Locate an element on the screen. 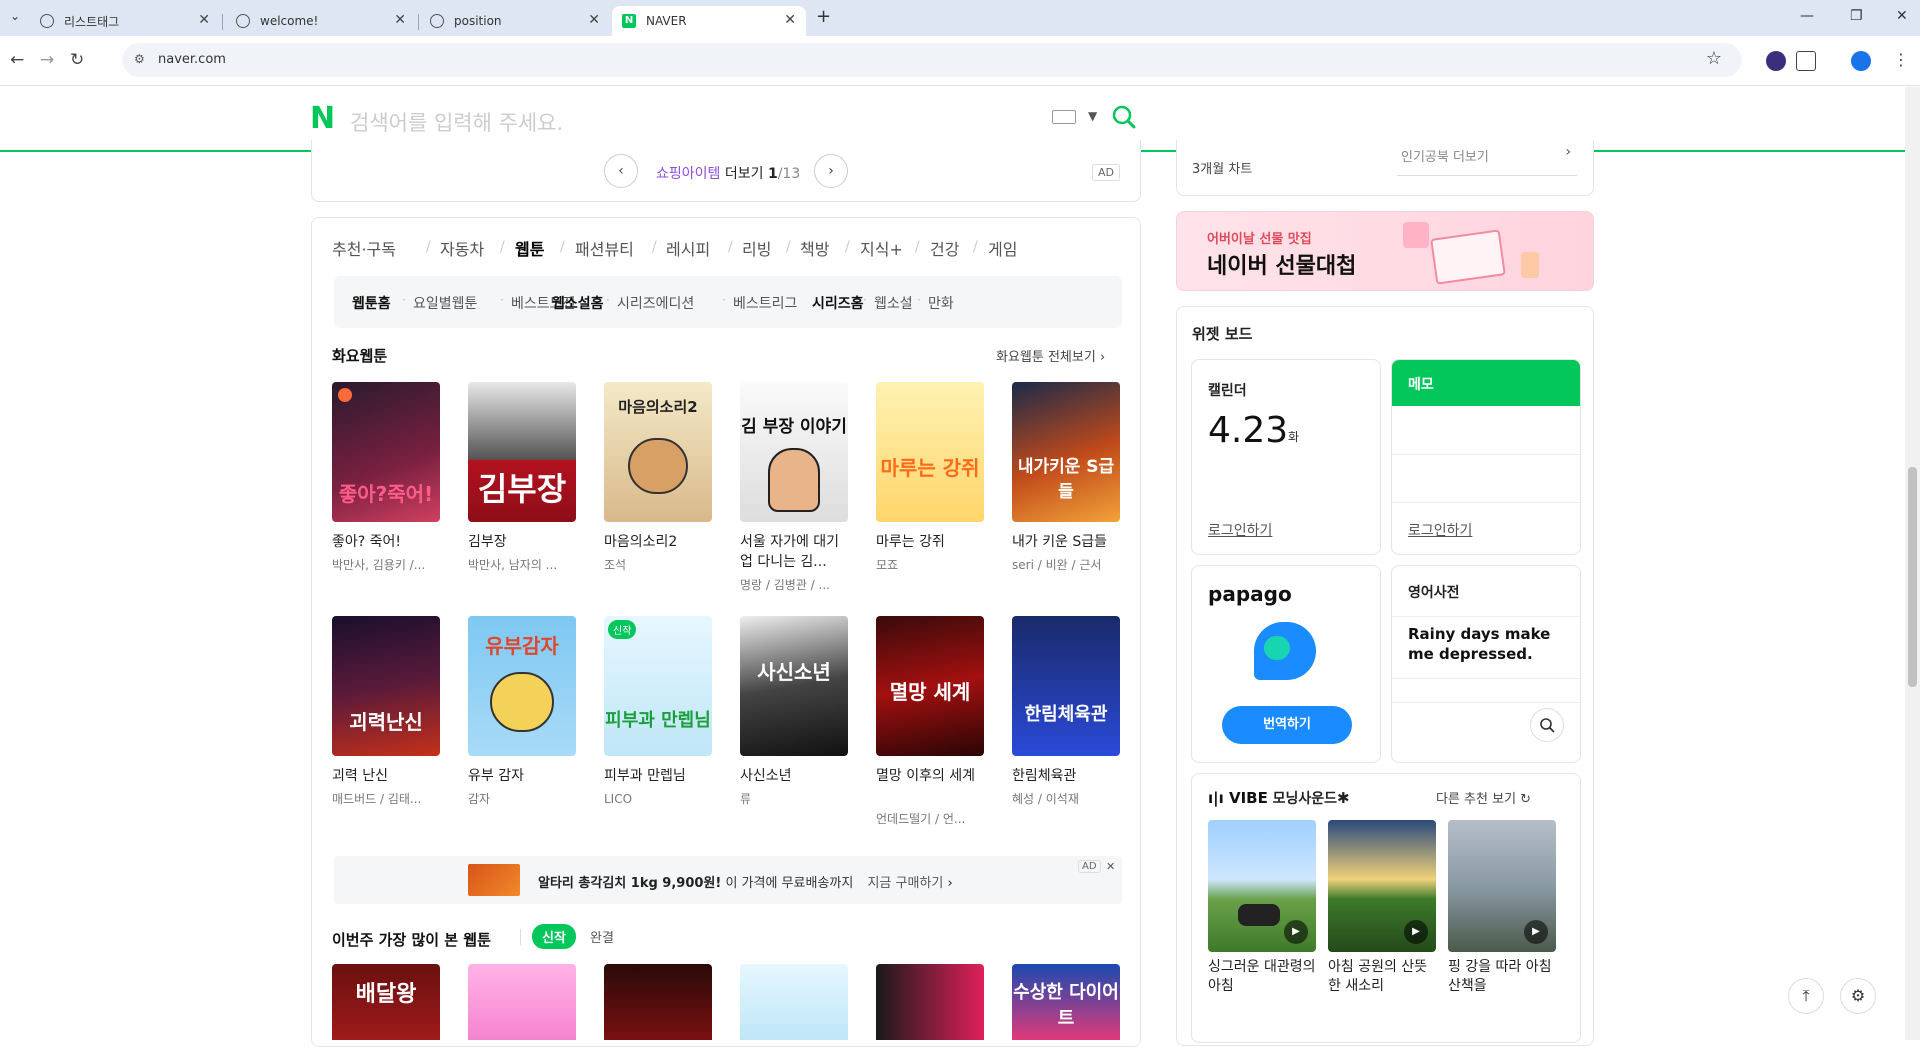 Image resolution: width=1920 pixels, height=1047 pixels. cat-recommend: 추천·구독 is located at coordinates (364, 248).